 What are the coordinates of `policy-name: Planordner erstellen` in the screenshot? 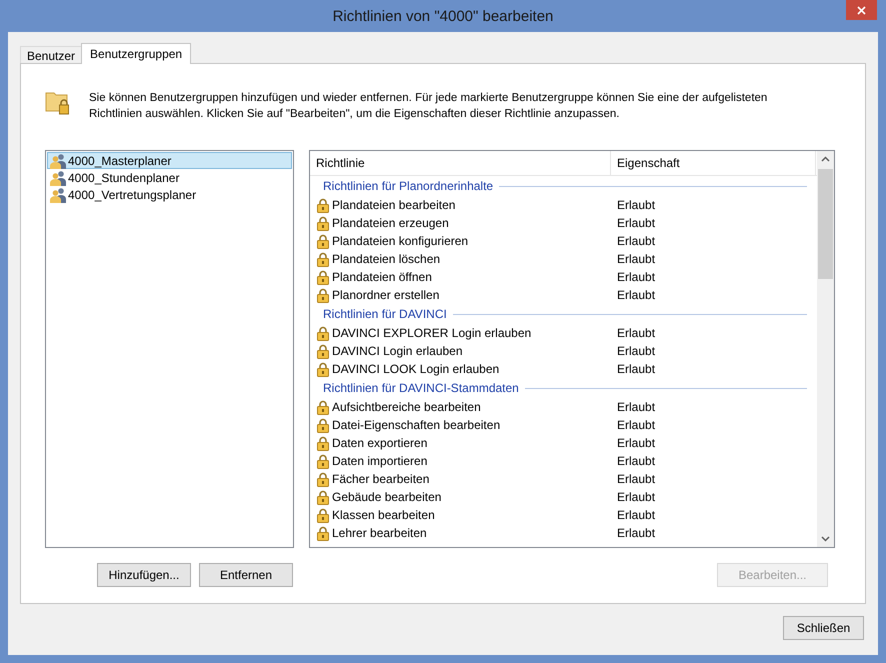 It's located at (386, 295).